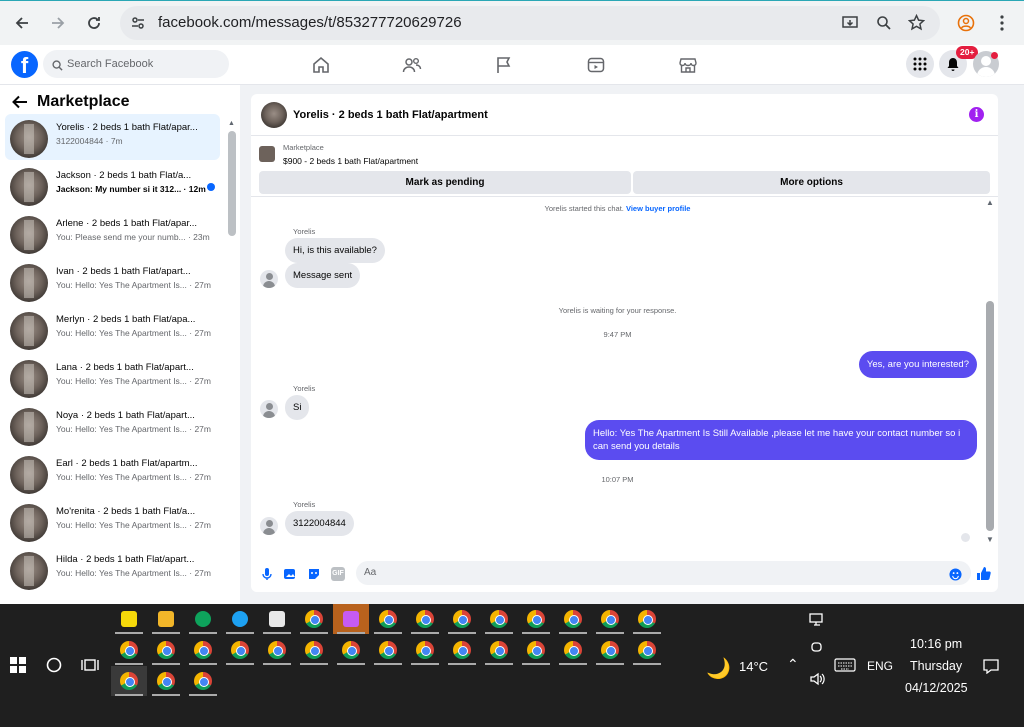  I want to click on chat-title: Yorelis · 2 beds 1 bath Flat/apartment, so click(390, 115).